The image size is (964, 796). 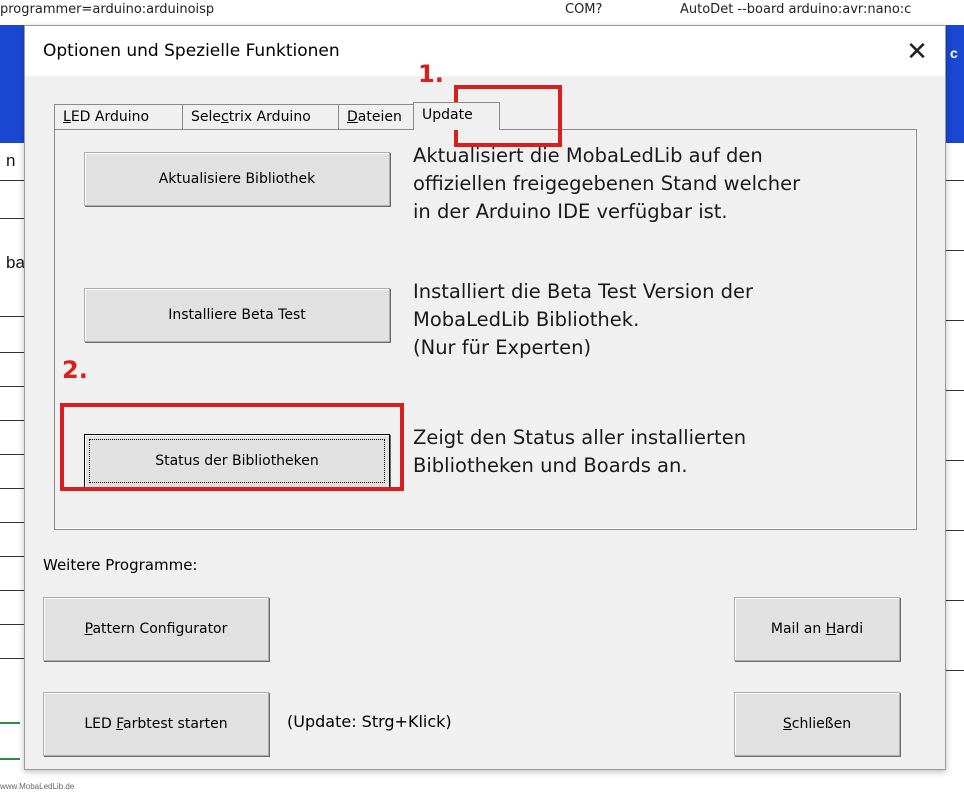 I want to click on description-line: (Nur für Experten), so click(x=502, y=347).